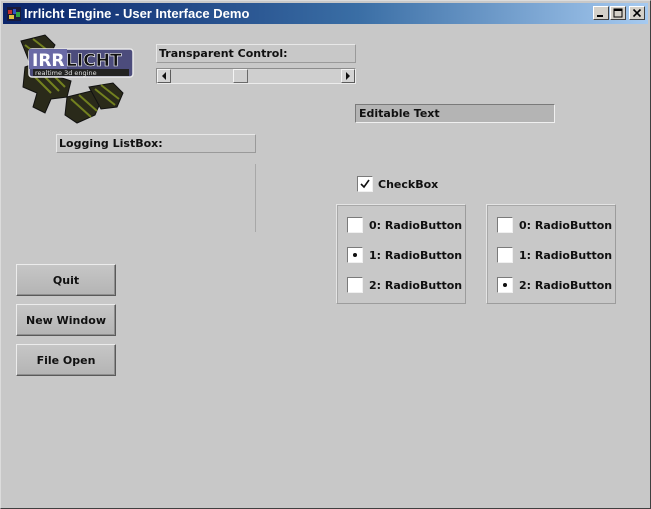 The height and width of the screenshot is (509, 651). Describe the element at coordinates (111, 143) in the screenshot. I see `logging-listbox-label: Logging ListBox:` at that location.